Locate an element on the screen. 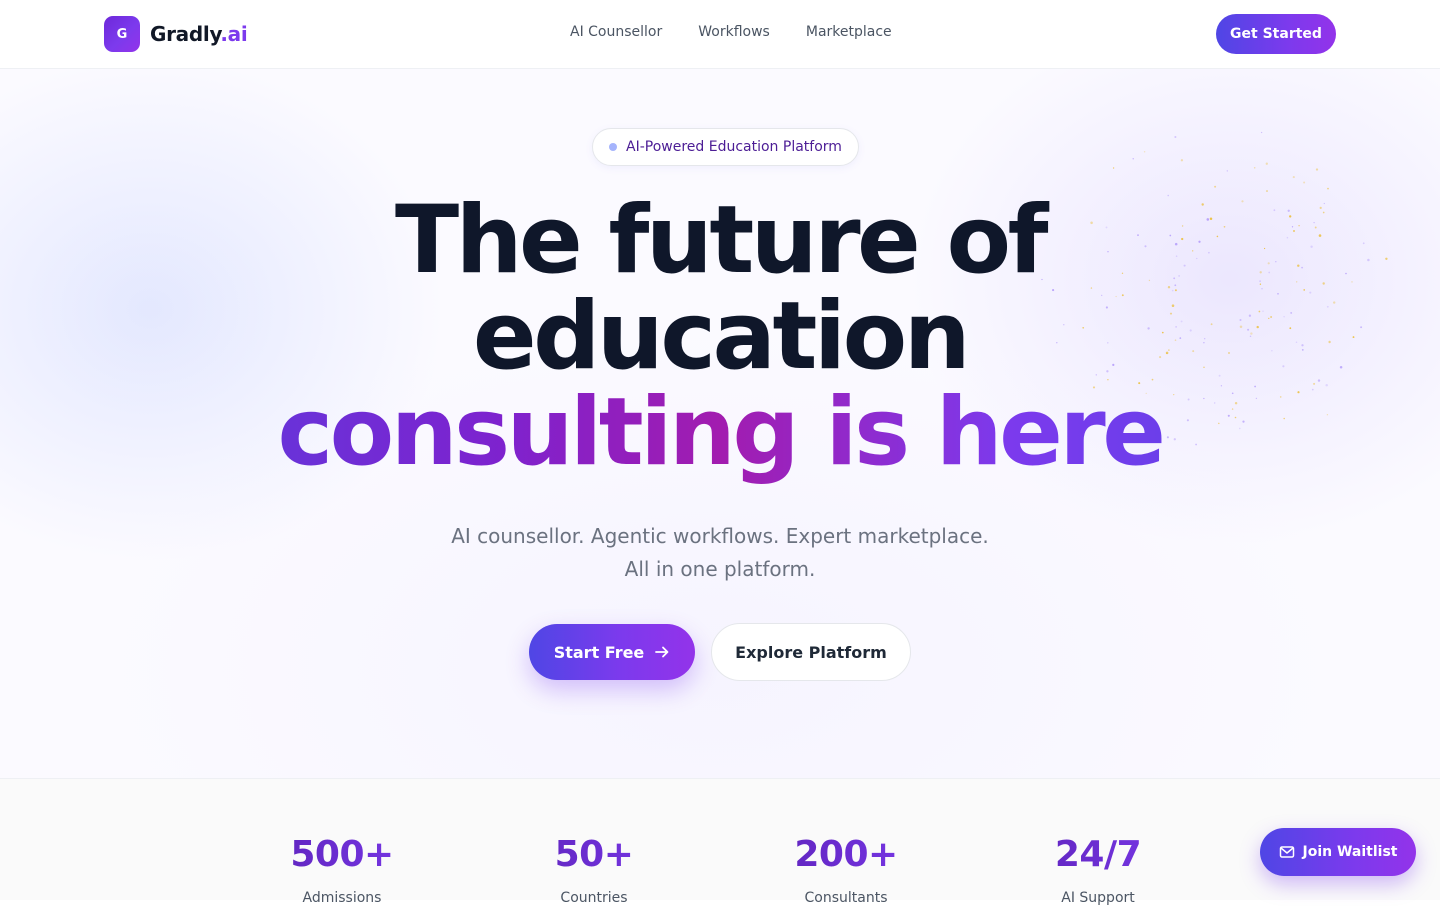  start-free-label: Start Free is located at coordinates (599, 652).